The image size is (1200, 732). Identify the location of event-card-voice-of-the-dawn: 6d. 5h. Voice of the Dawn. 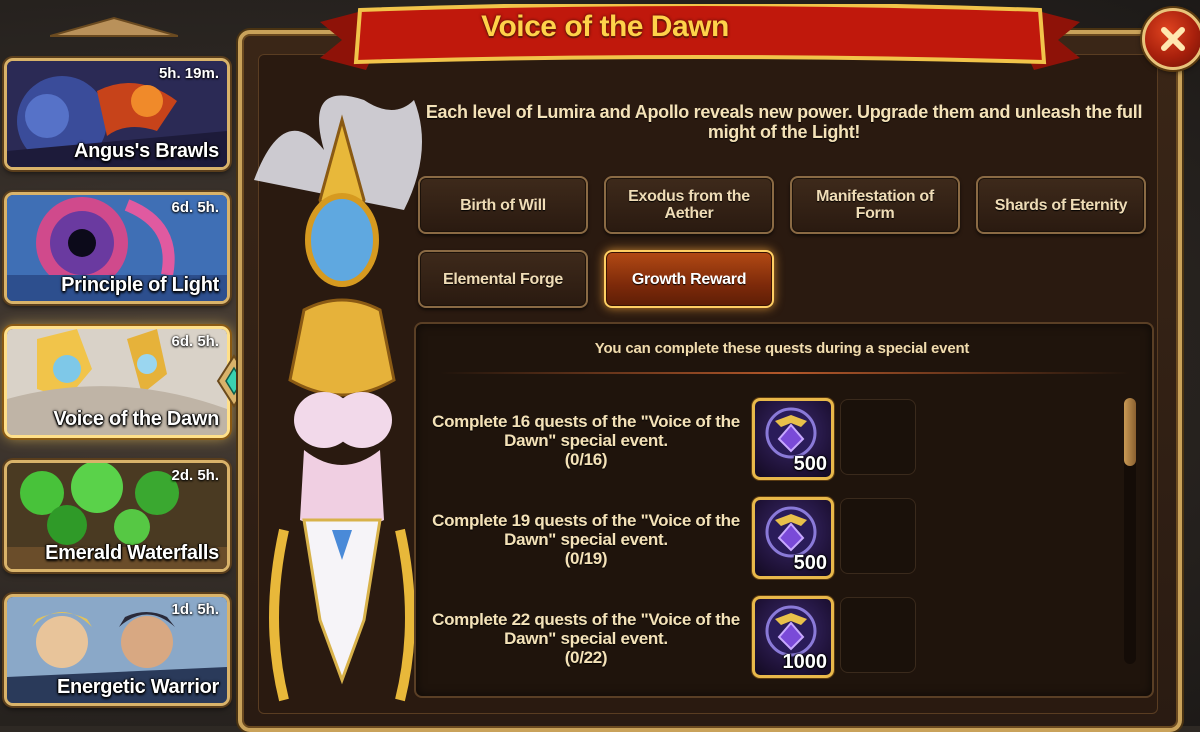
(117, 382).